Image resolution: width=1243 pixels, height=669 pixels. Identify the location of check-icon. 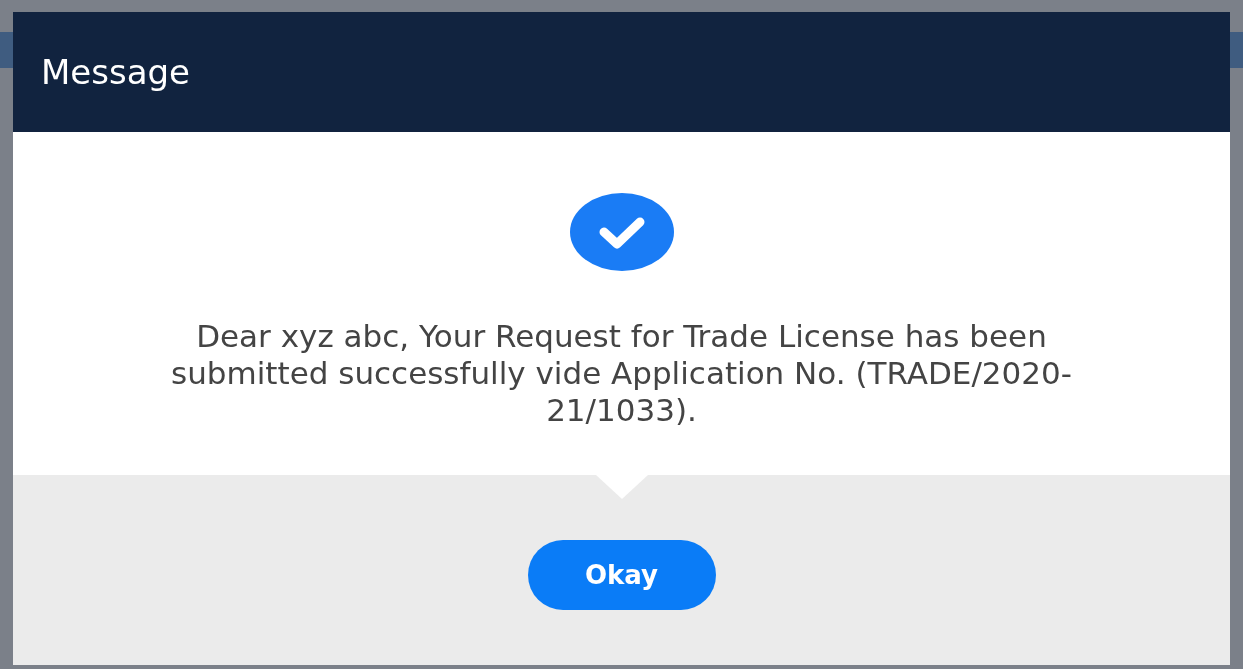
(621, 232).